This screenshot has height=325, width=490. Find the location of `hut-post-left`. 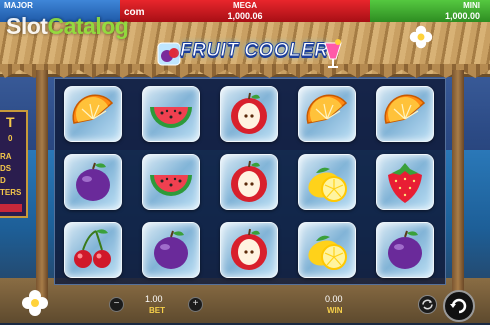

hut-post-left is located at coordinates (42, 185).